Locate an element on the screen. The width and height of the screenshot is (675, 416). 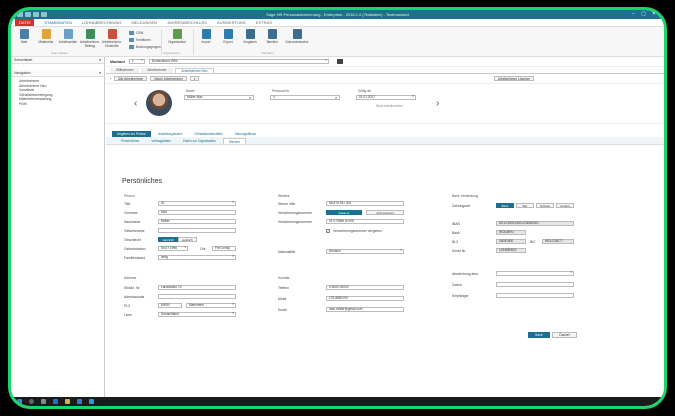
telefon-field: 0 6000 00000 is located at coordinates (365, 287).